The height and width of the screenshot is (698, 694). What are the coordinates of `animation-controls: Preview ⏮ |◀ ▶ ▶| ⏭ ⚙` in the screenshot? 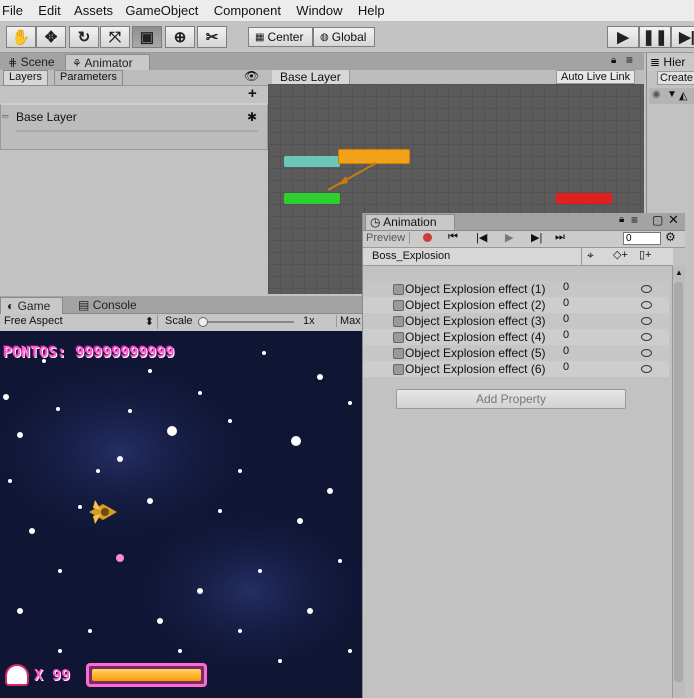 It's located at (524, 239).